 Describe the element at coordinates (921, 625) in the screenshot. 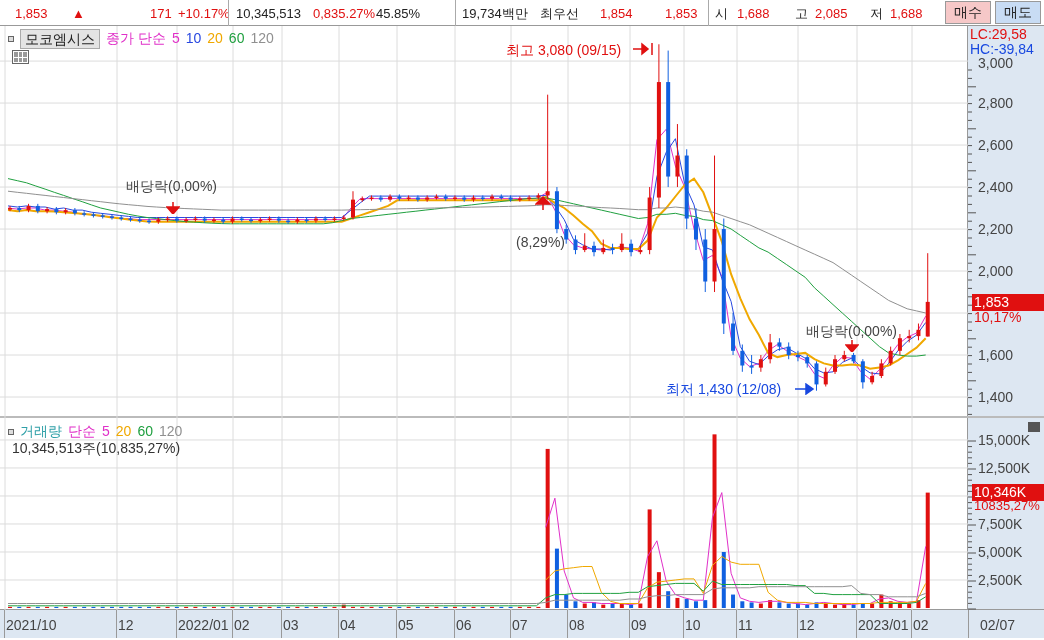

I see `axis-label: 02` at that location.